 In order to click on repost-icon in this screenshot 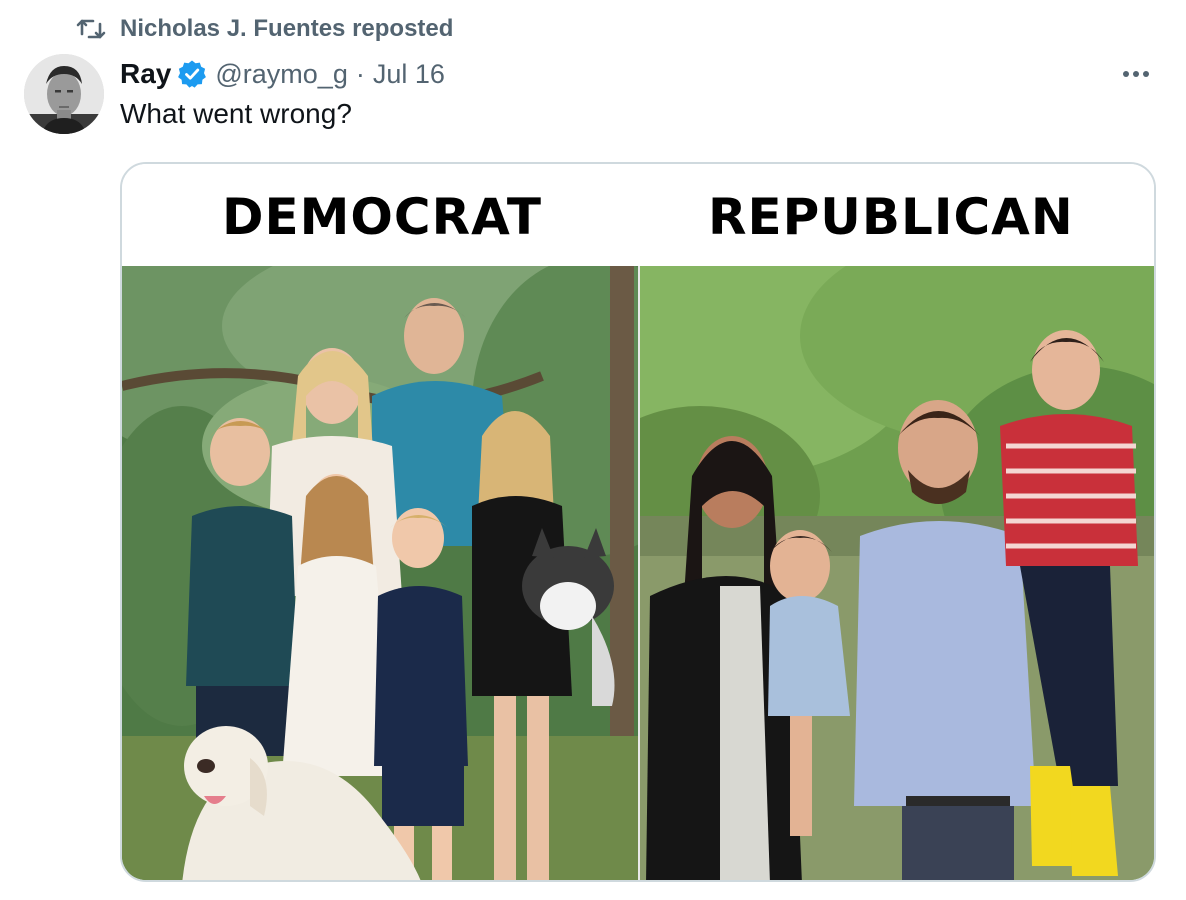, I will do `click(91, 29)`.